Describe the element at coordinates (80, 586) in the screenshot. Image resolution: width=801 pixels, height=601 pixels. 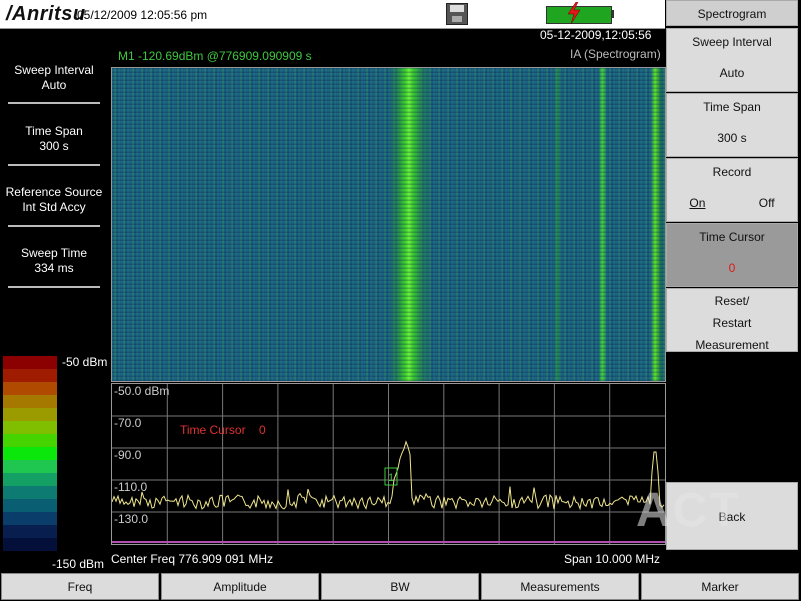
I see `bottom-key-freq: Freq` at that location.